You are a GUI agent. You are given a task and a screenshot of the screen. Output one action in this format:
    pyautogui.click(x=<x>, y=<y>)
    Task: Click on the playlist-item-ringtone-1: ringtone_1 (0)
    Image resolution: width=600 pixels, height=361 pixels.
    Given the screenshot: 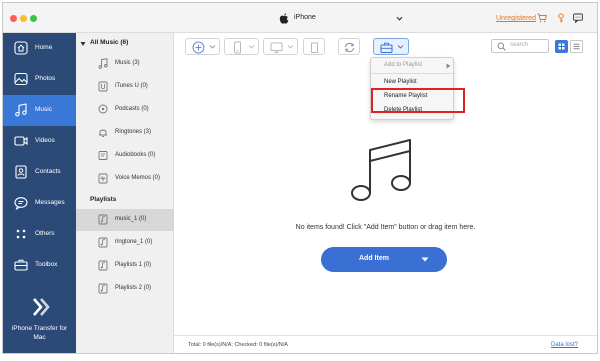 What is the action you would take?
    pyautogui.click(x=125, y=243)
    